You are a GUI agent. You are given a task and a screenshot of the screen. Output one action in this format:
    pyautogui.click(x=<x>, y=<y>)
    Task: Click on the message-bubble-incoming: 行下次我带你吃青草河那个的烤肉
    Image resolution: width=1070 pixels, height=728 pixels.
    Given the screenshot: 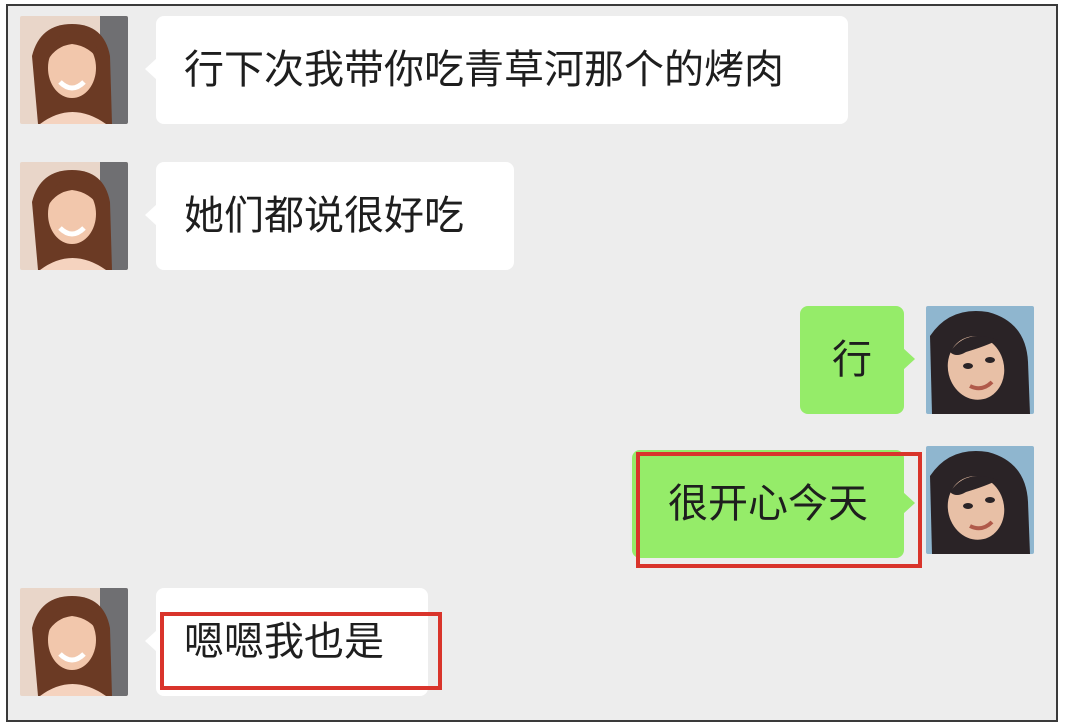 What is the action you would take?
    pyautogui.click(x=496, y=70)
    